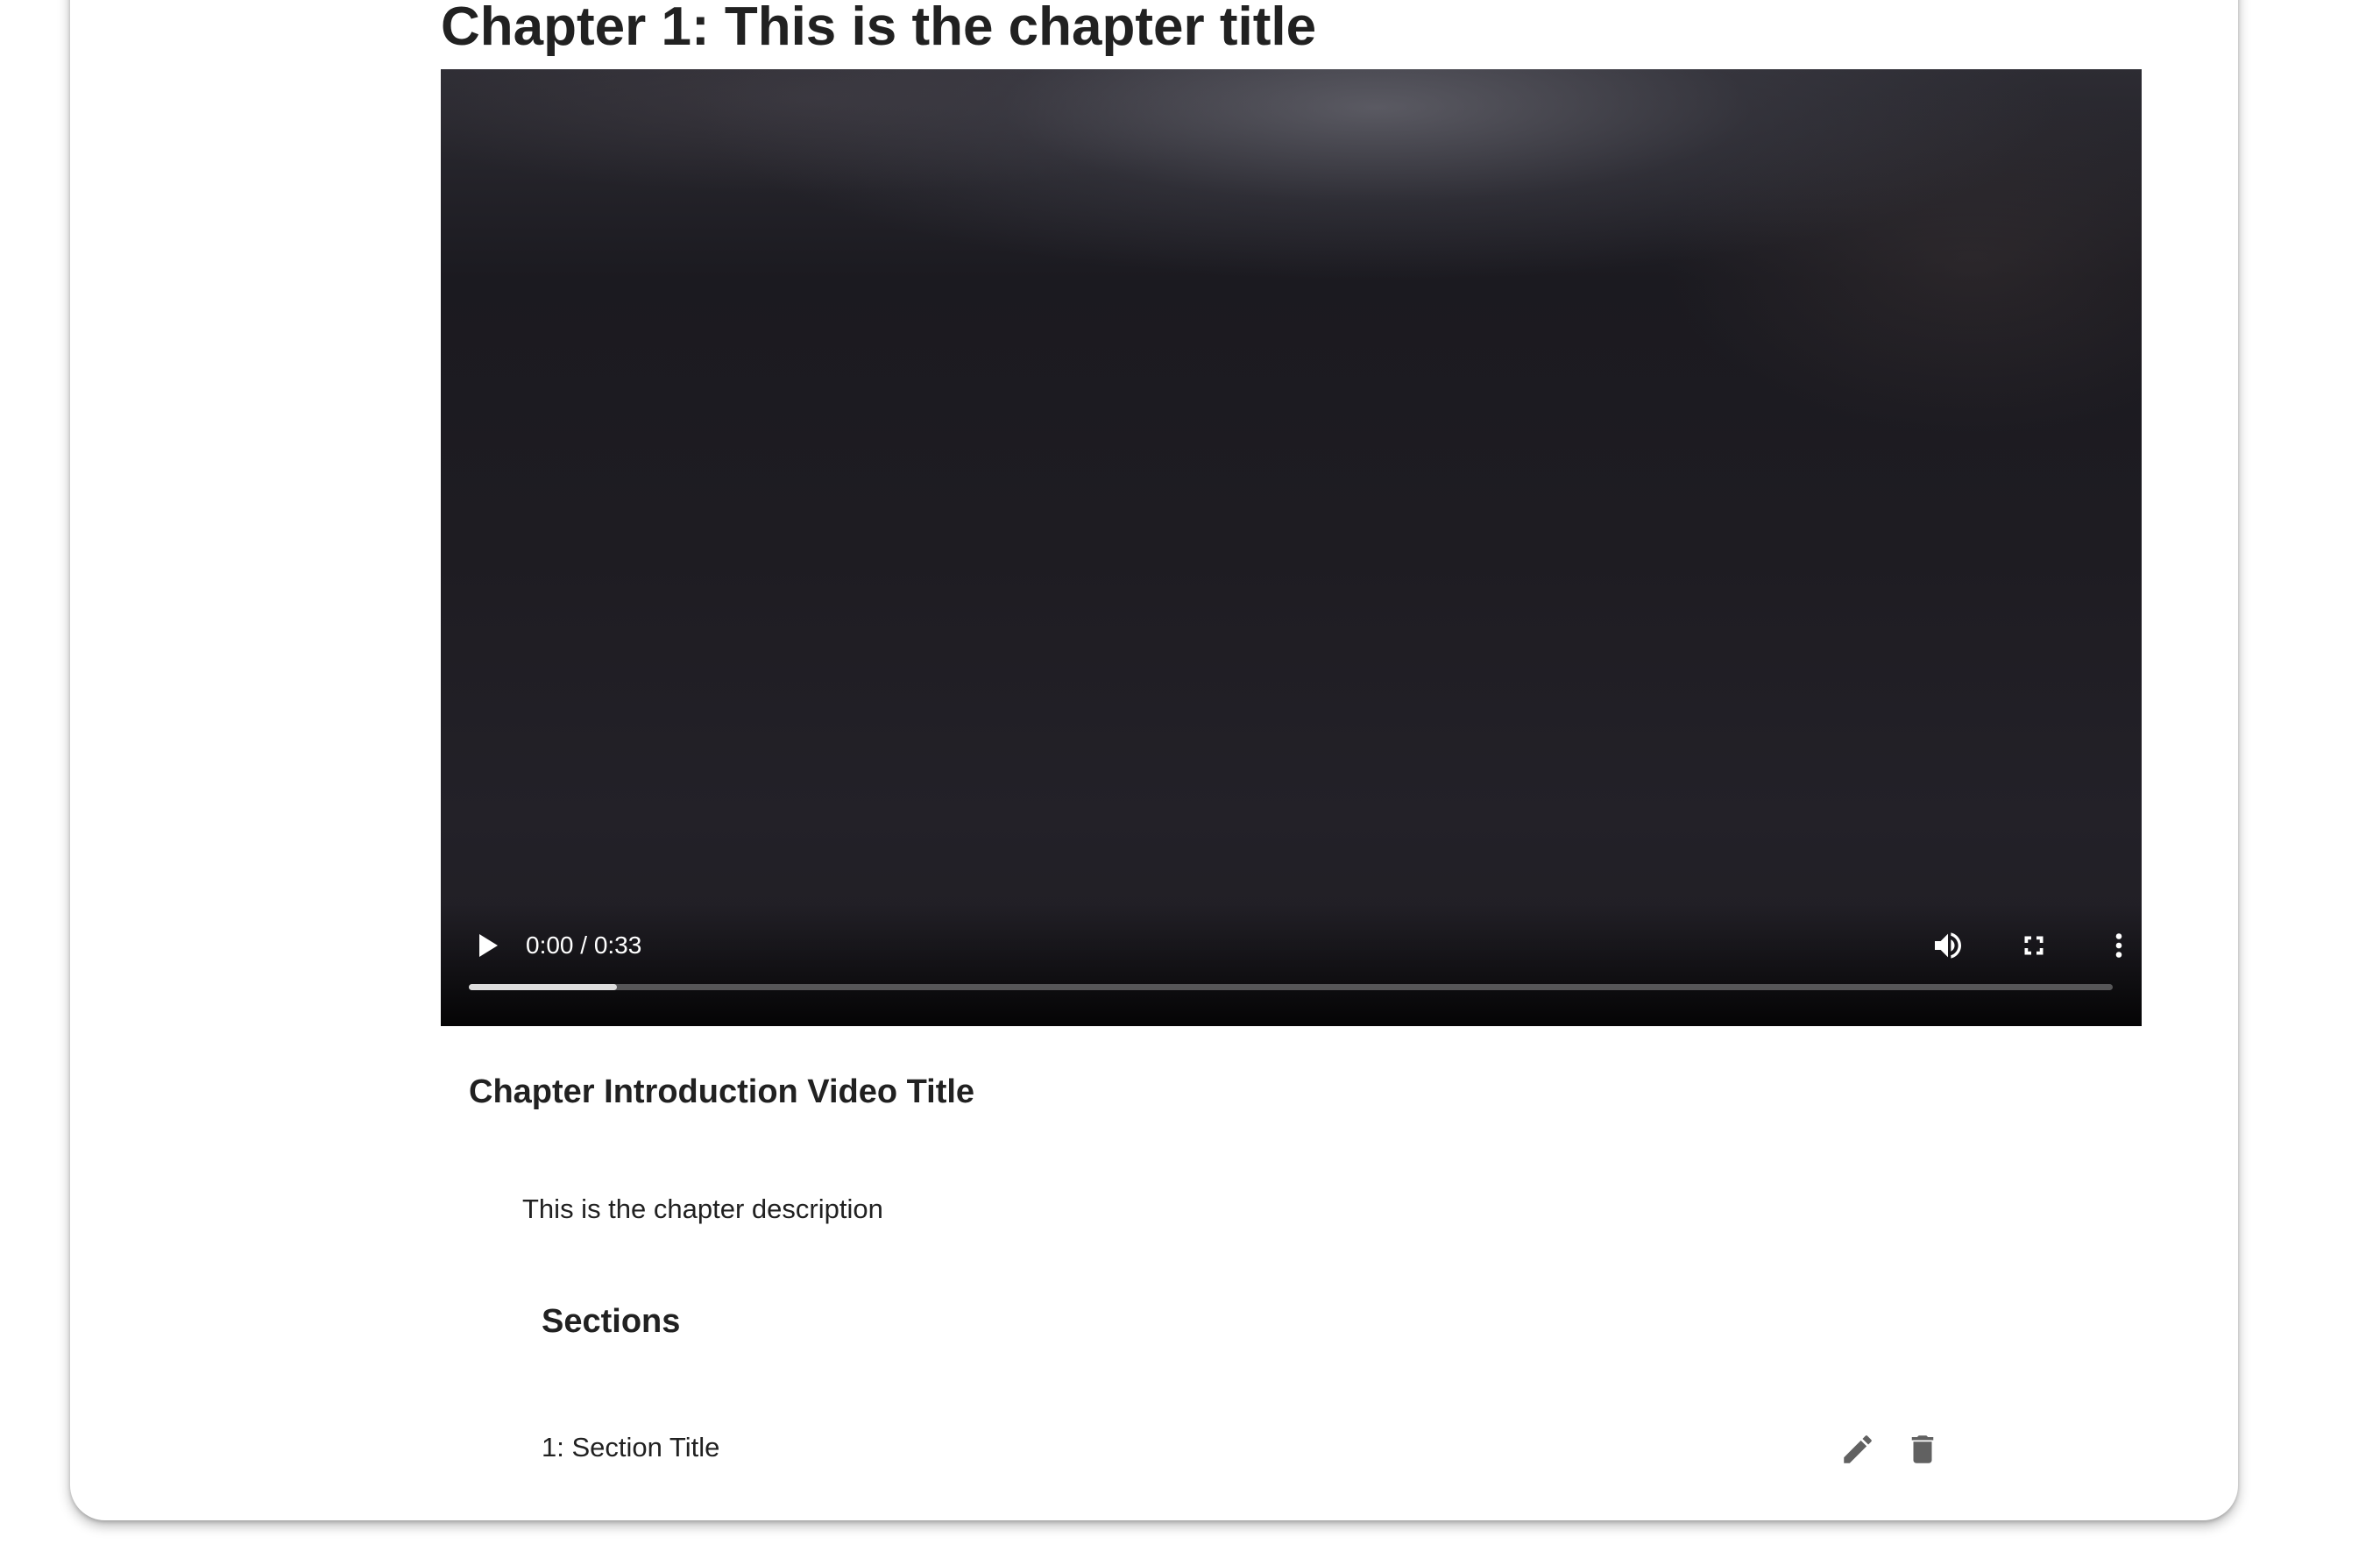  What do you see at coordinates (1291, 964) in the screenshot?
I see `video-controls: 0:00 / 0:33` at bounding box center [1291, 964].